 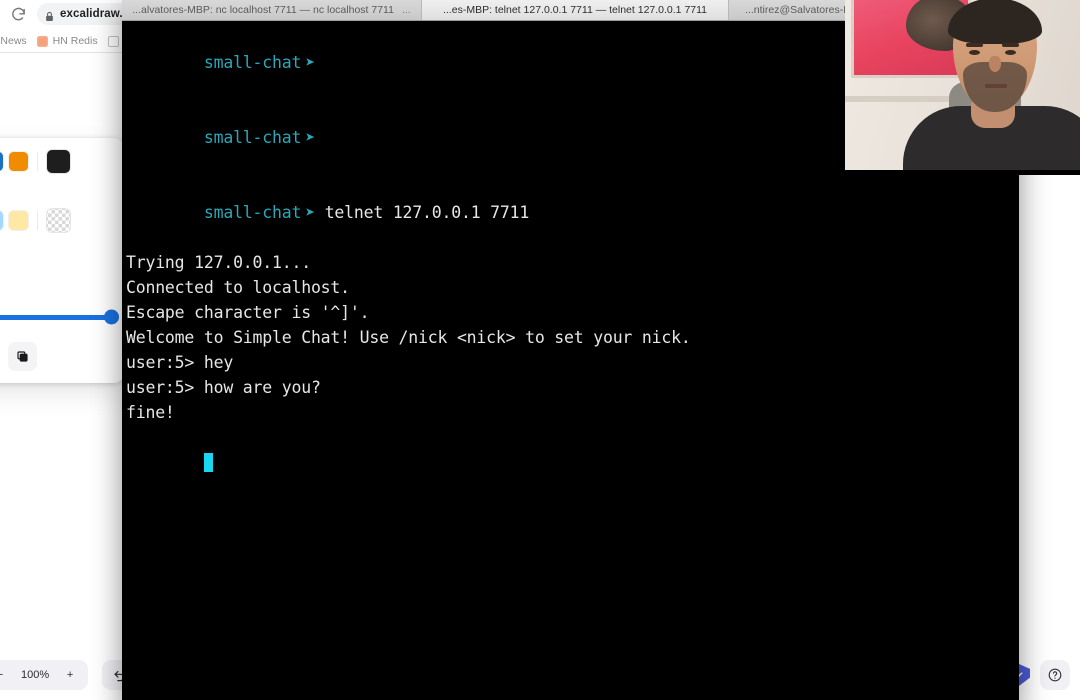 I want to click on doc-favicon, so click(x=113, y=41).